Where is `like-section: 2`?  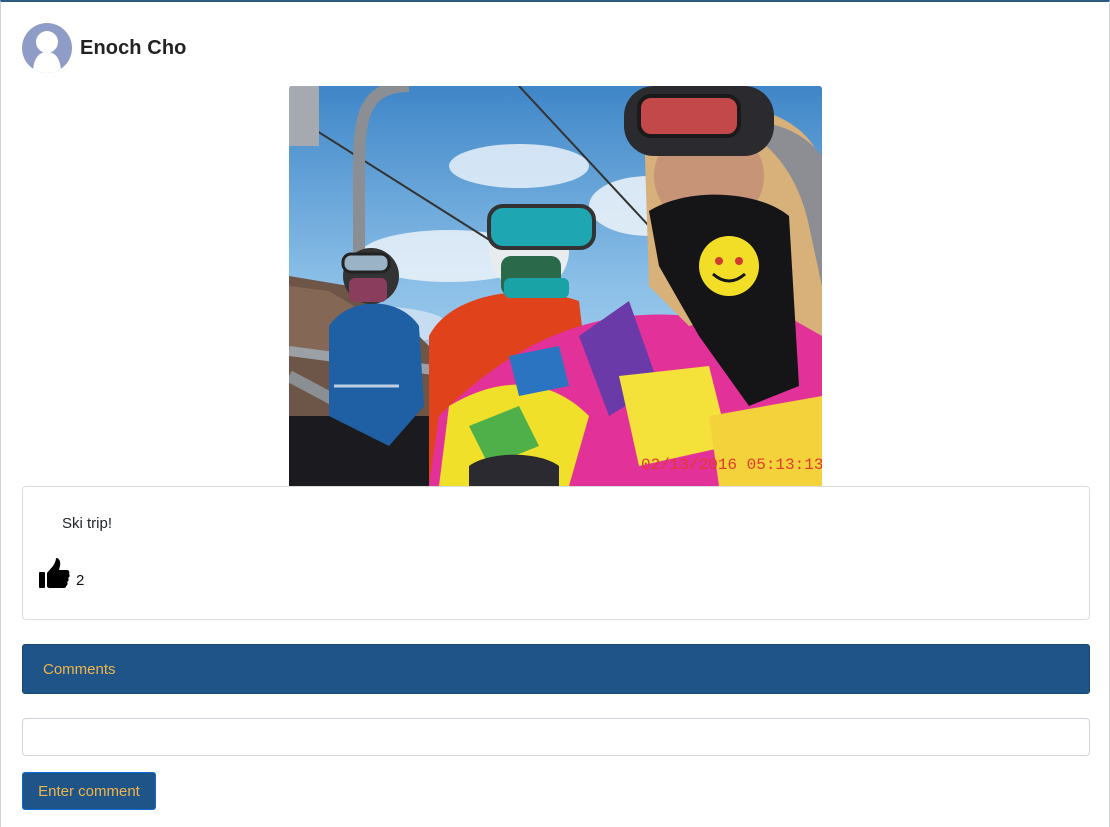
like-section: 2 is located at coordinates (61, 574).